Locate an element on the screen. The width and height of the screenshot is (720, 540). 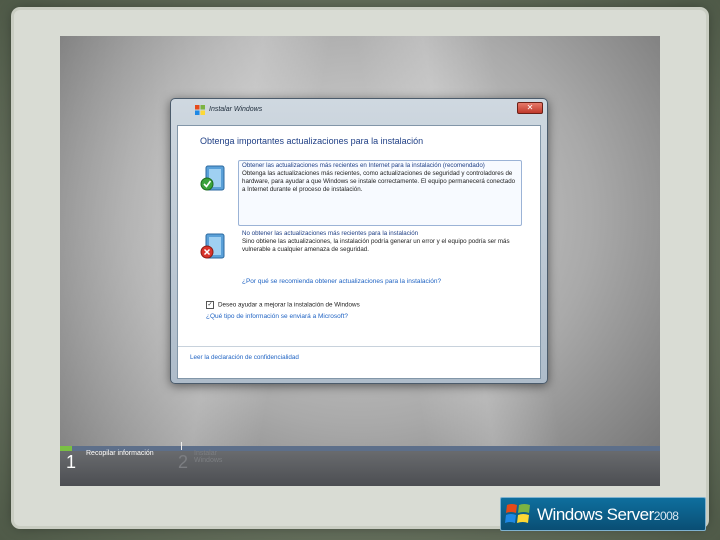
shield-check-icon is located at coordinates (212, 178).